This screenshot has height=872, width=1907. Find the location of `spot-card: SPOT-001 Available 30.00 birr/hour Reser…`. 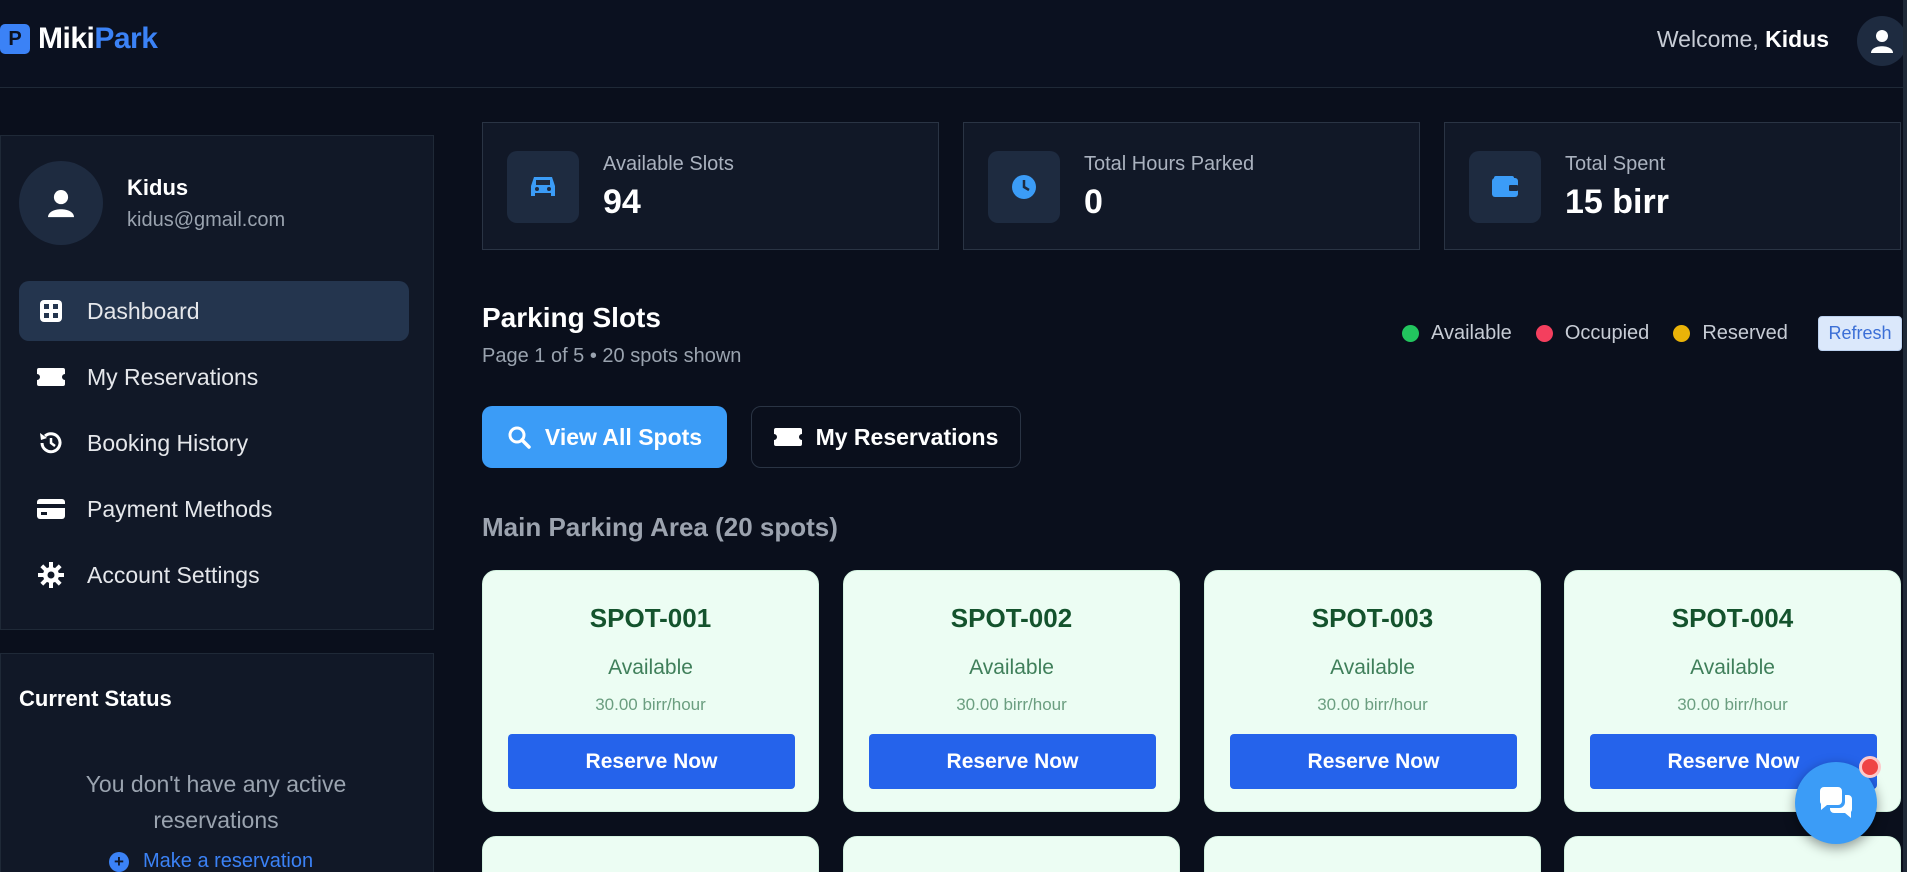

spot-card: SPOT-001 Available 30.00 birr/hour Reser… is located at coordinates (650, 691).